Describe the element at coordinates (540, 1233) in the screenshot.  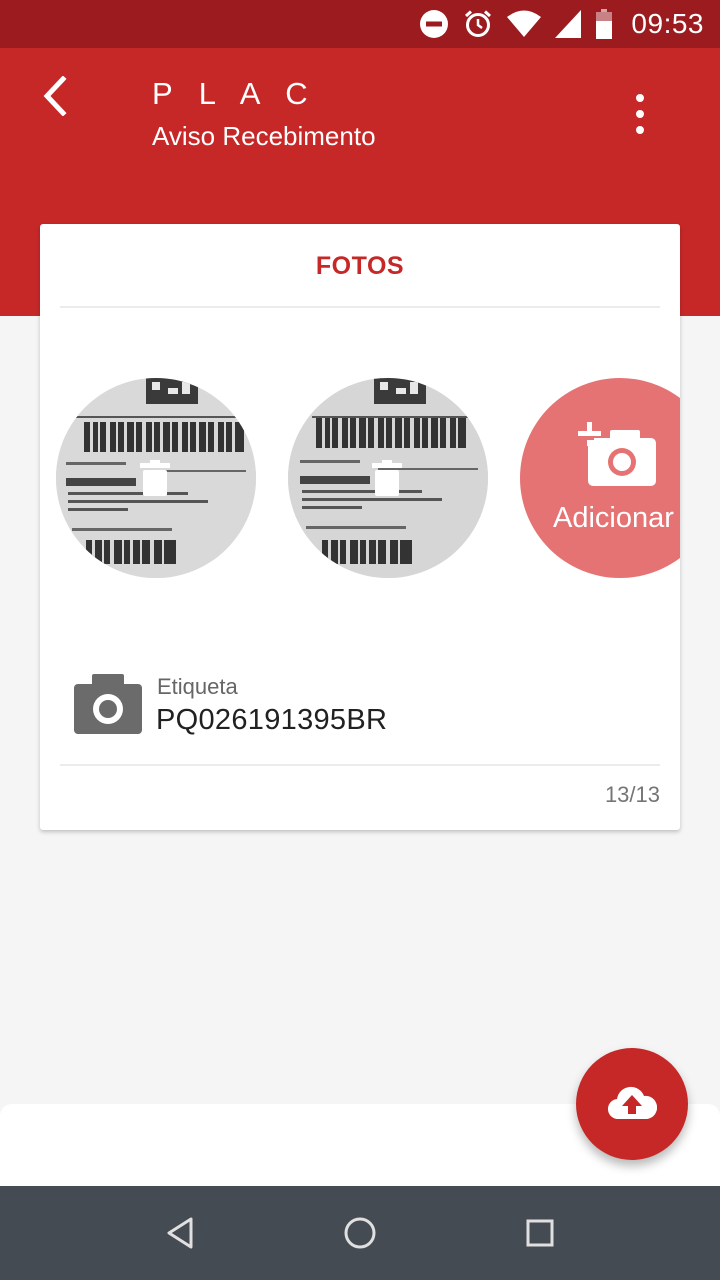
I see `nav-recents-icon` at that location.